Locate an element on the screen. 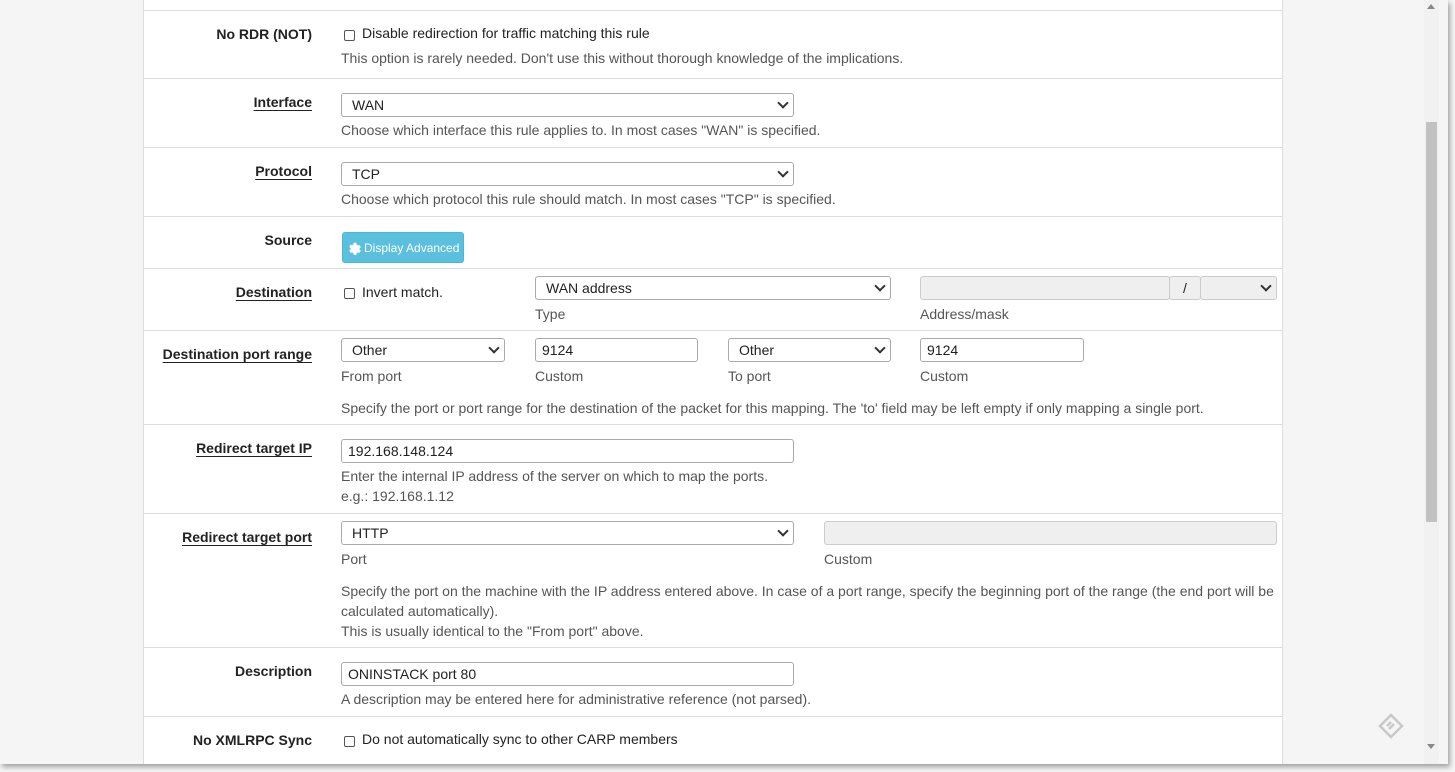  redirect-port-custom-input is located at coordinates (1050, 533).